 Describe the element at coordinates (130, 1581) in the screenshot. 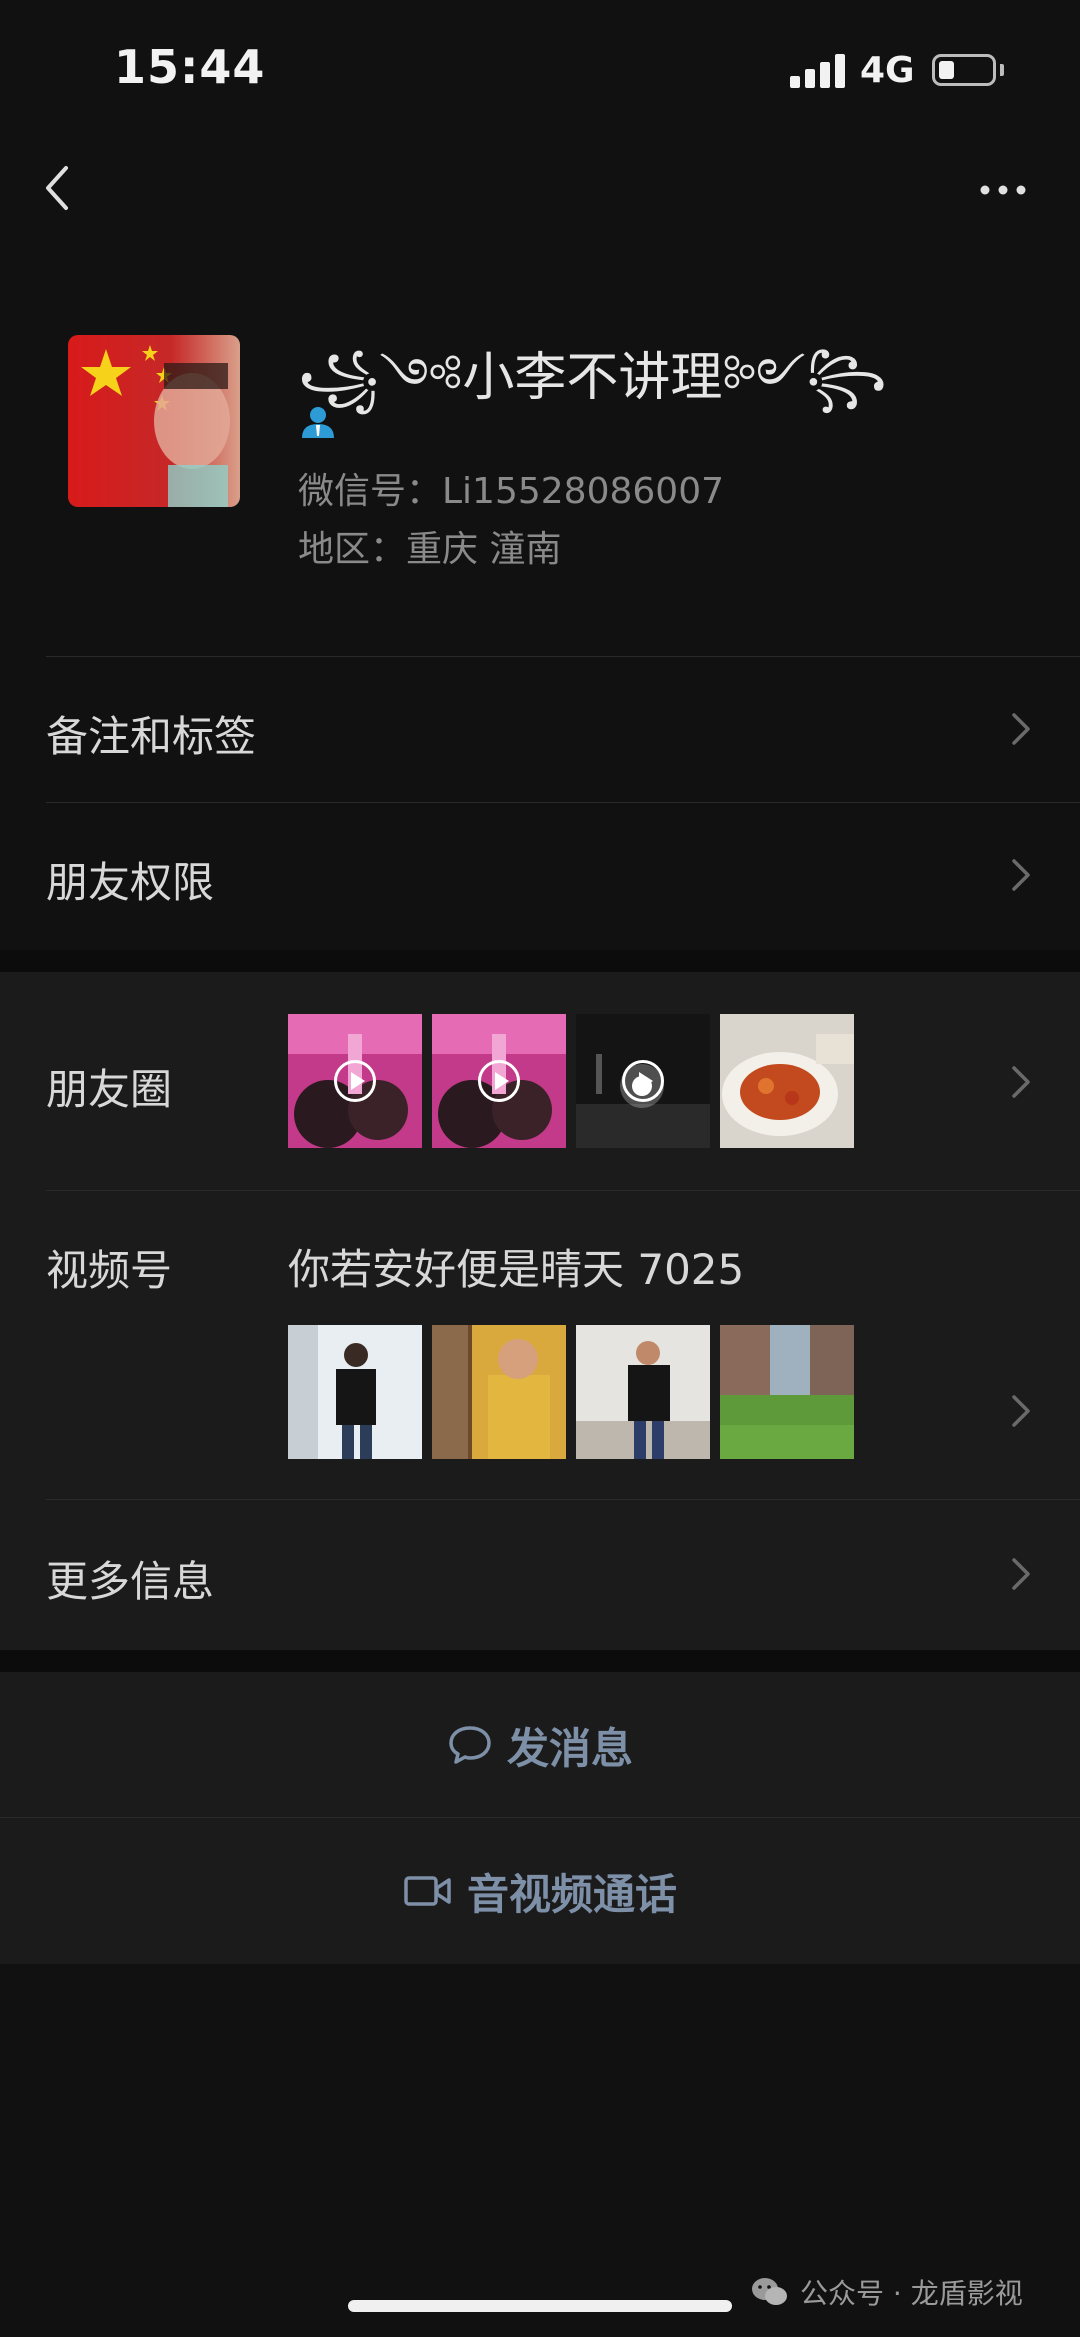

I see `more-info-label: 更多信息` at that location.